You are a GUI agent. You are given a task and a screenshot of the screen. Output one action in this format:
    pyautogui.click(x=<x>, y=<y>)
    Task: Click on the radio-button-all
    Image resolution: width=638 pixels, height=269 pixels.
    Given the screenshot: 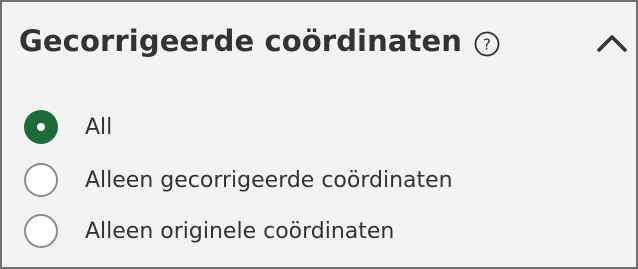 What is the action you would take?
    pyautogui.click(x=41, y=127)
    